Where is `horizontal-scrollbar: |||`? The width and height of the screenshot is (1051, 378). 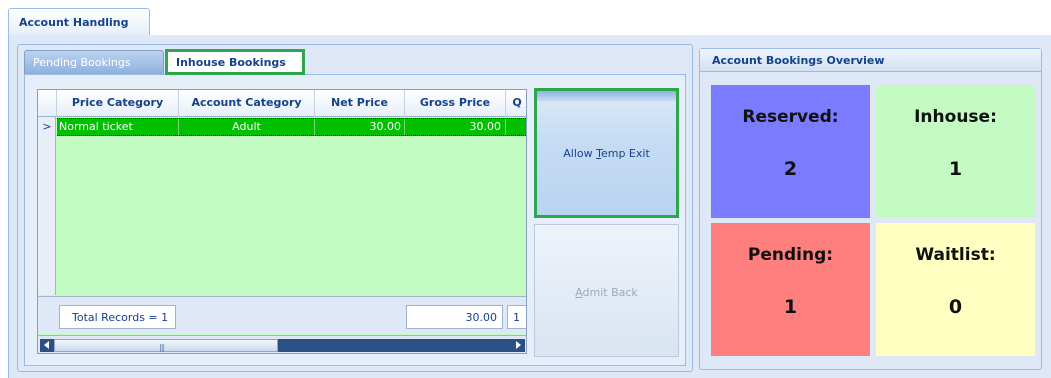
horizontal-scrollbar: ||| is located at coordinates (282, 344).